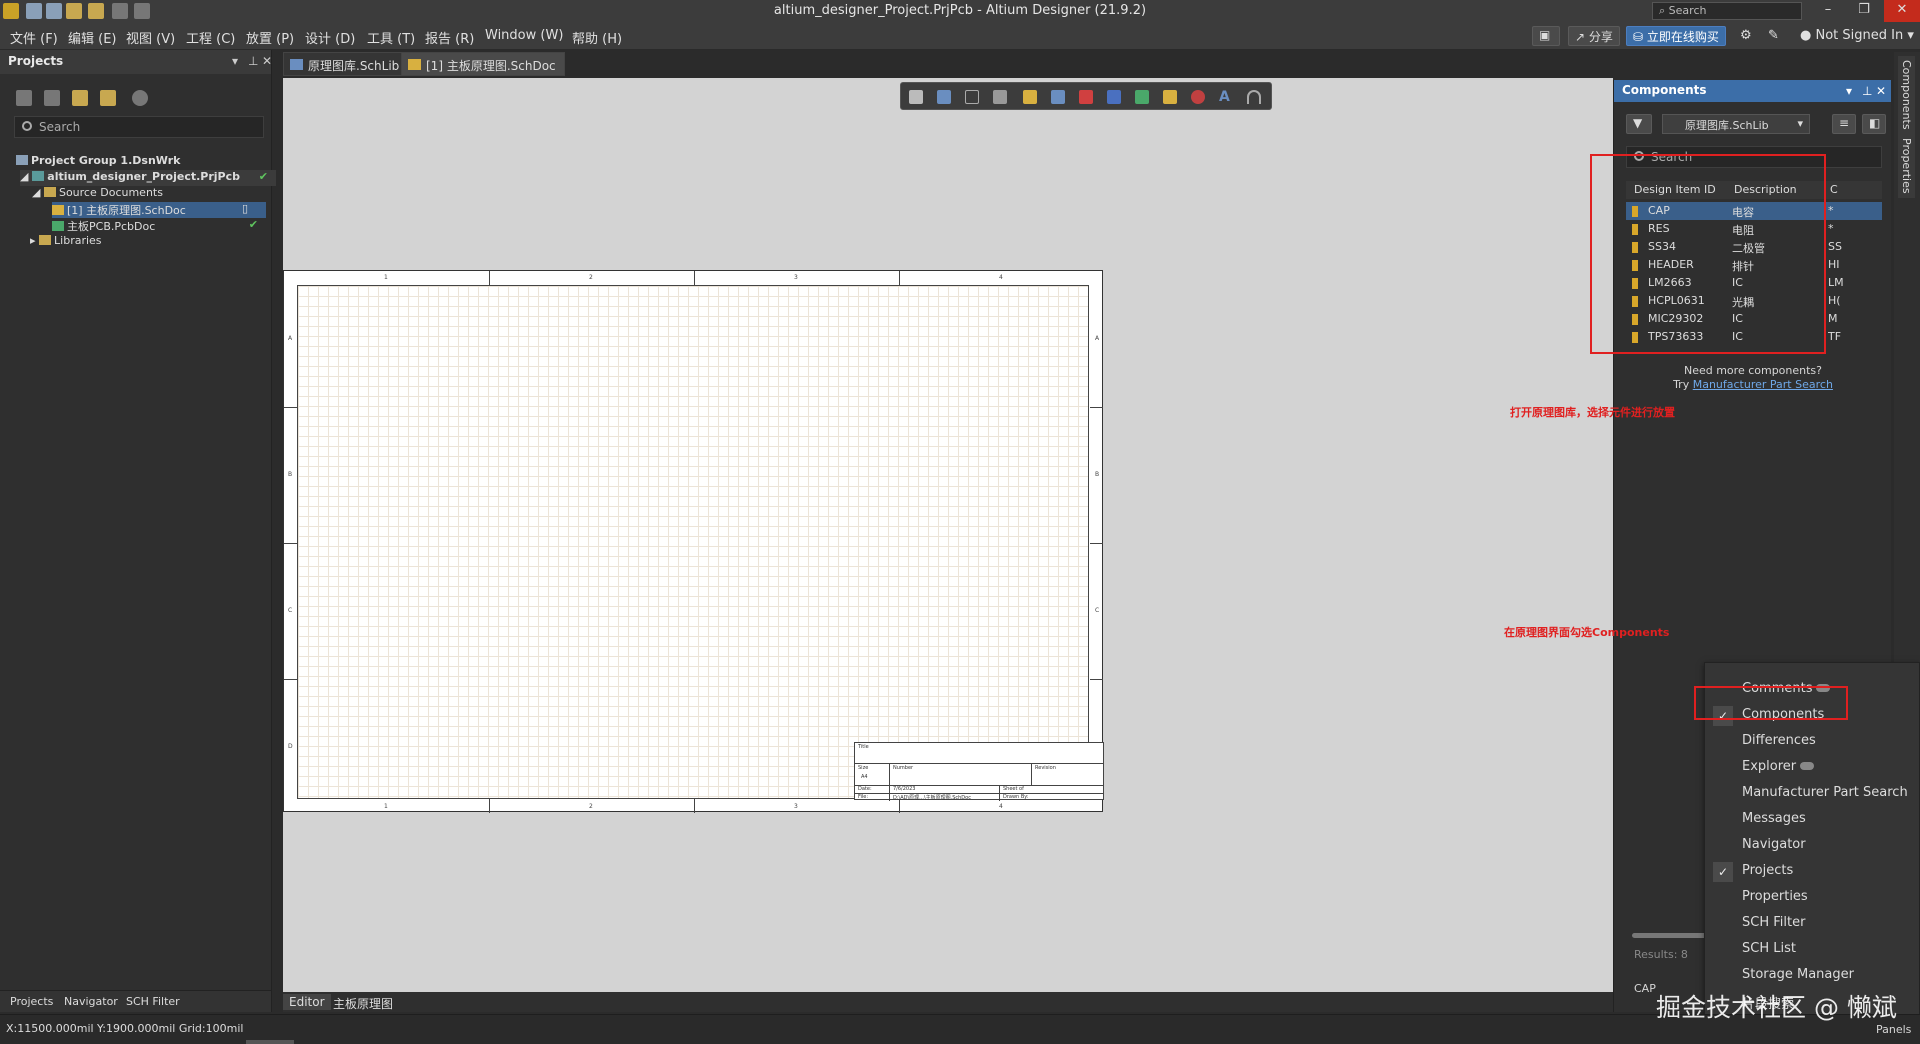 This screenshot has width=1920, height=1044. Describe the element at coordinates (1582, 37) in the screenshot. I see `share-icon: ↗` at that location.